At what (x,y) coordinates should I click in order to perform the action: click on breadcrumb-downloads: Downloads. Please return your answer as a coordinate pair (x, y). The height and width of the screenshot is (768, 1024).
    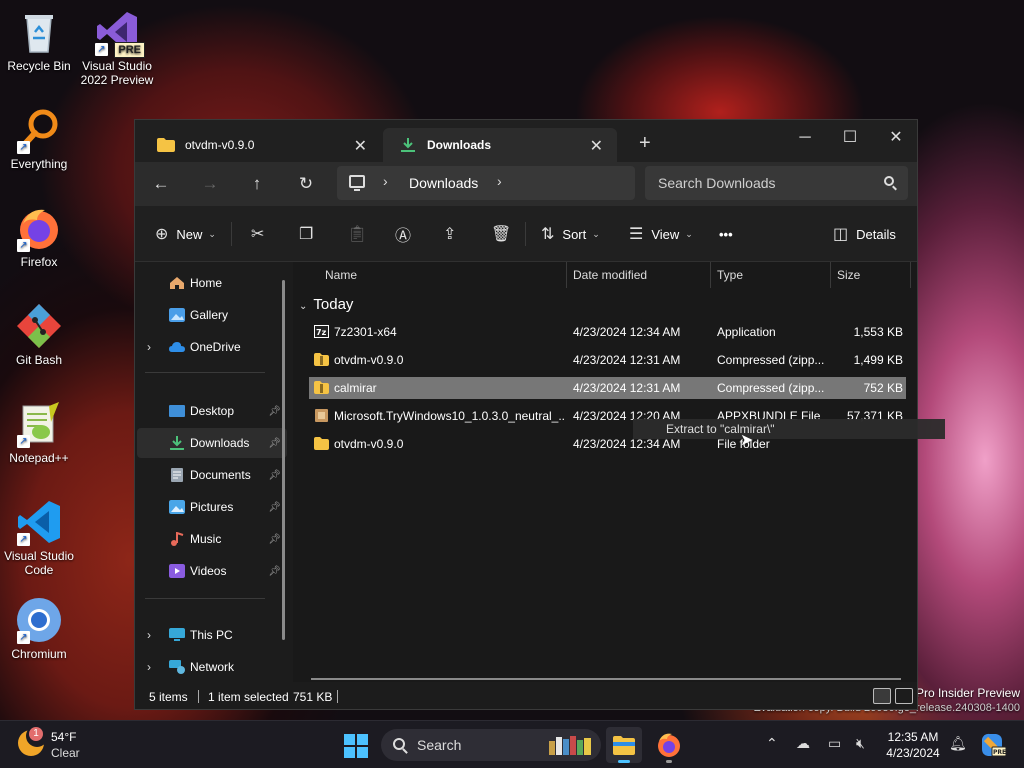
    Looking at the image, I should click on (443, 183).